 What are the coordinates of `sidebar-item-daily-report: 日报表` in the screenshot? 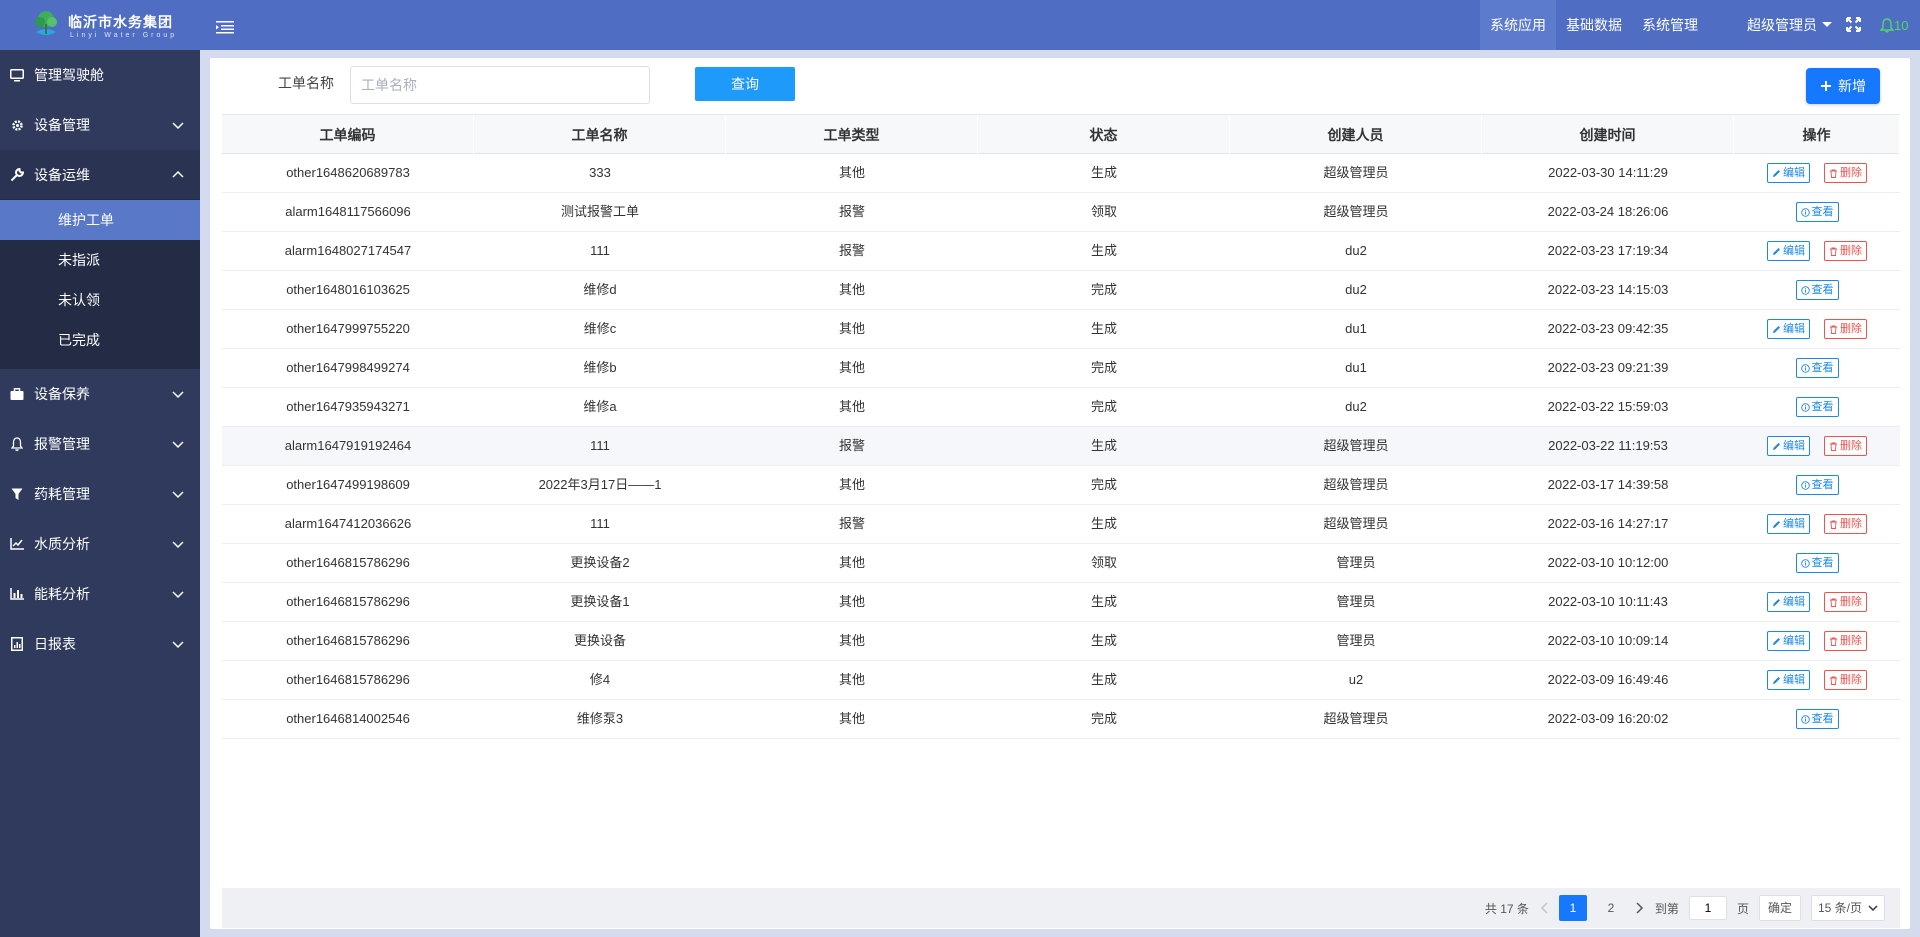 It's located at (100, 644).